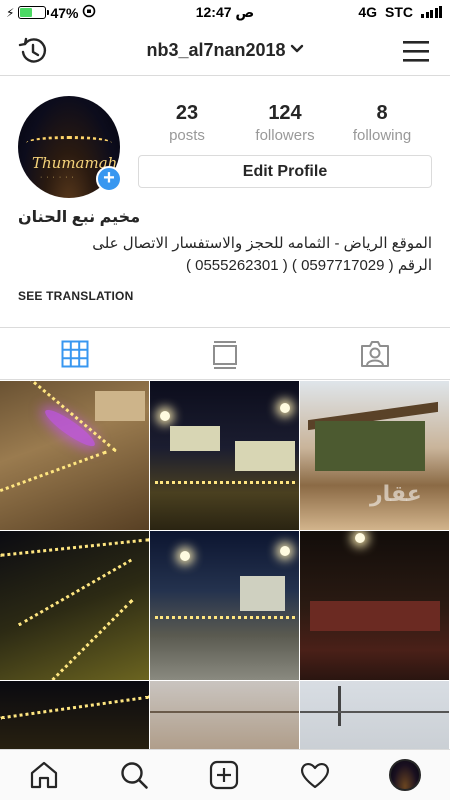 This screenshot has width=450, height=800. I want to click on grid-icon, so click(75, 356).